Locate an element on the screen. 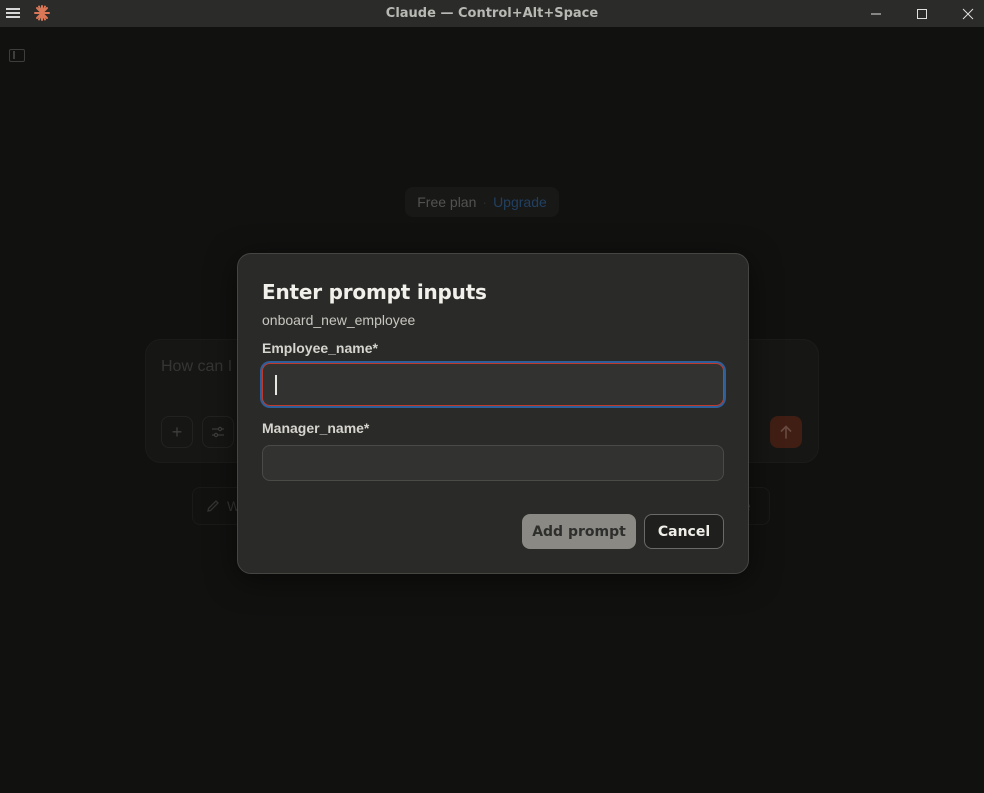 This screenshot has height=793, width=984. dialog-title: Enter prompt inputs is located at coordinates (374, 292).